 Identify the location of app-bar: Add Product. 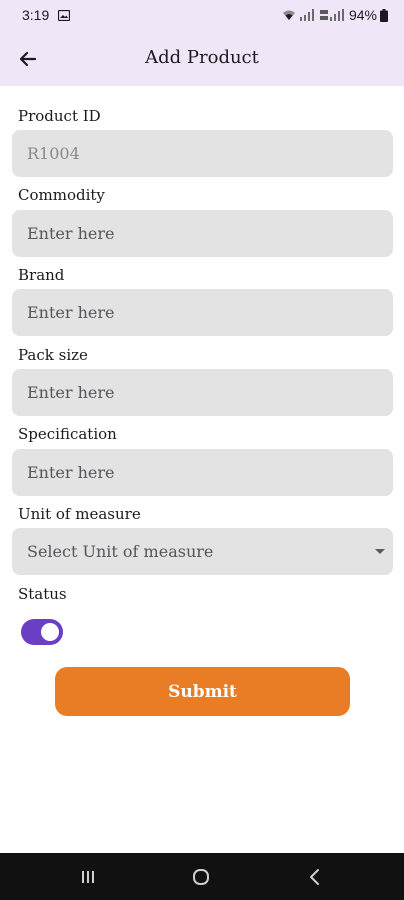
(202, 59).